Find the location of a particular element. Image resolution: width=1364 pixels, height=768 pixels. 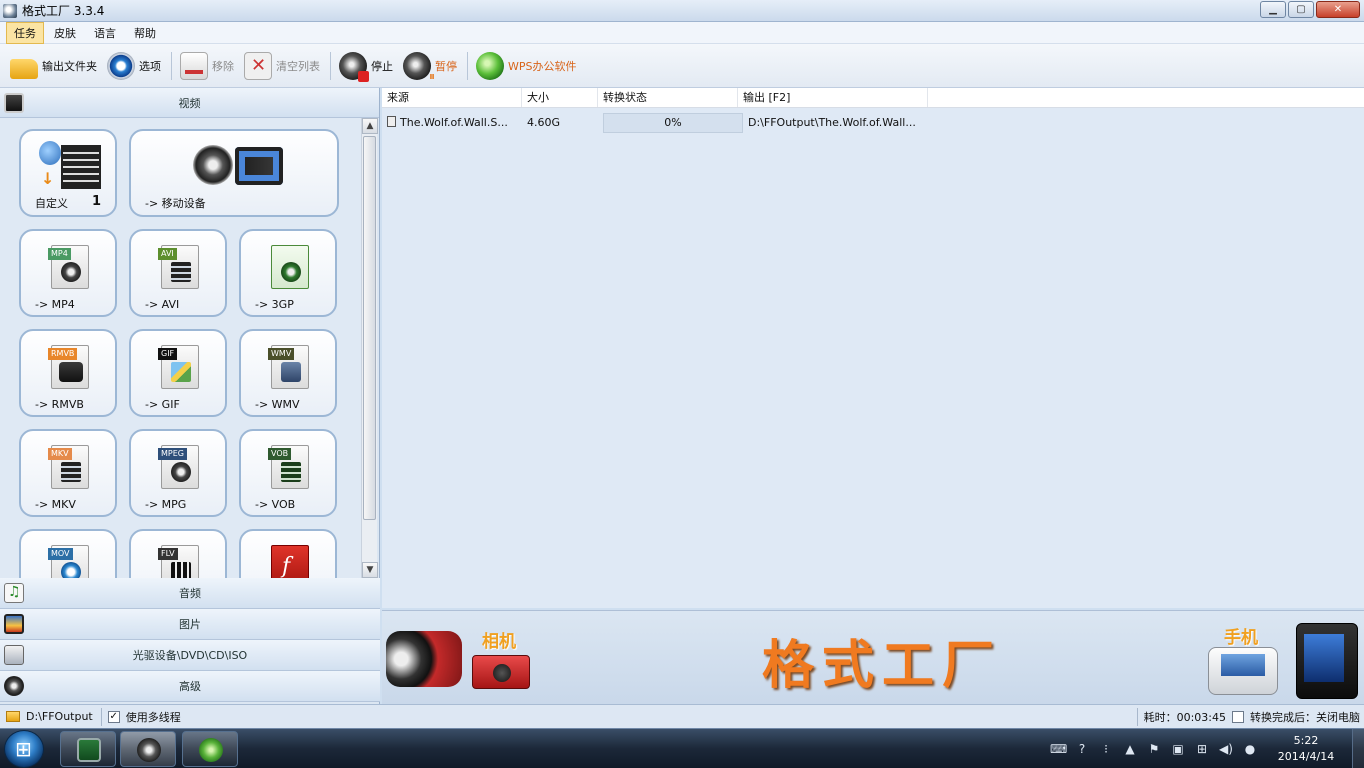

after-done-checkbox is located at coordinates (1238, 717).